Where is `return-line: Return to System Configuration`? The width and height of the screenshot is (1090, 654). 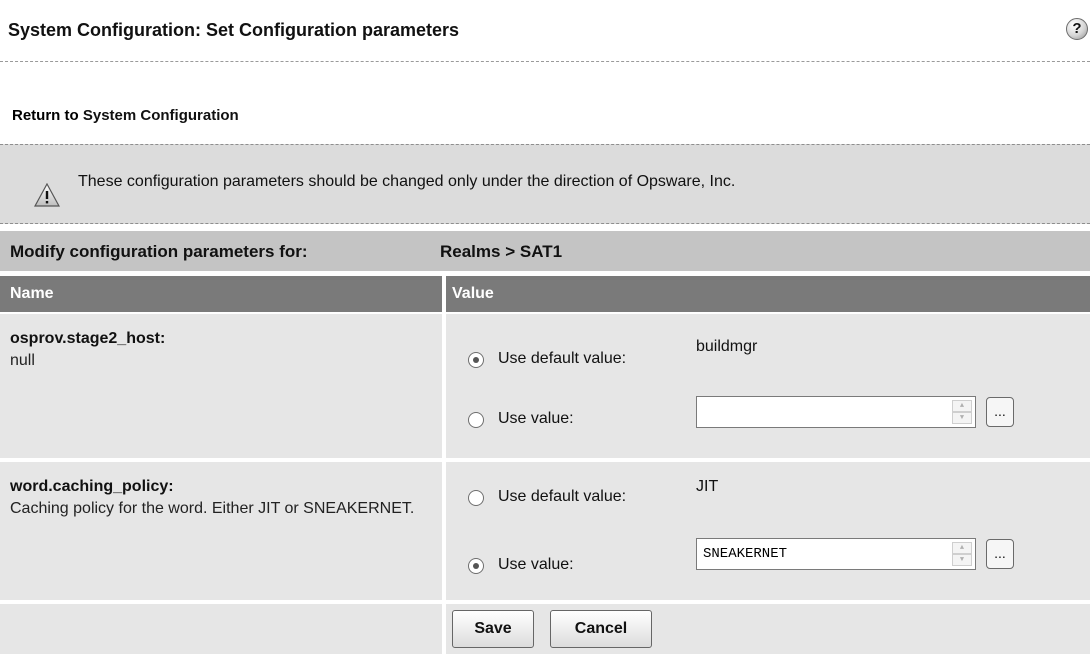
return-line: Return to System Configuration is located at coordinates (125, 115).